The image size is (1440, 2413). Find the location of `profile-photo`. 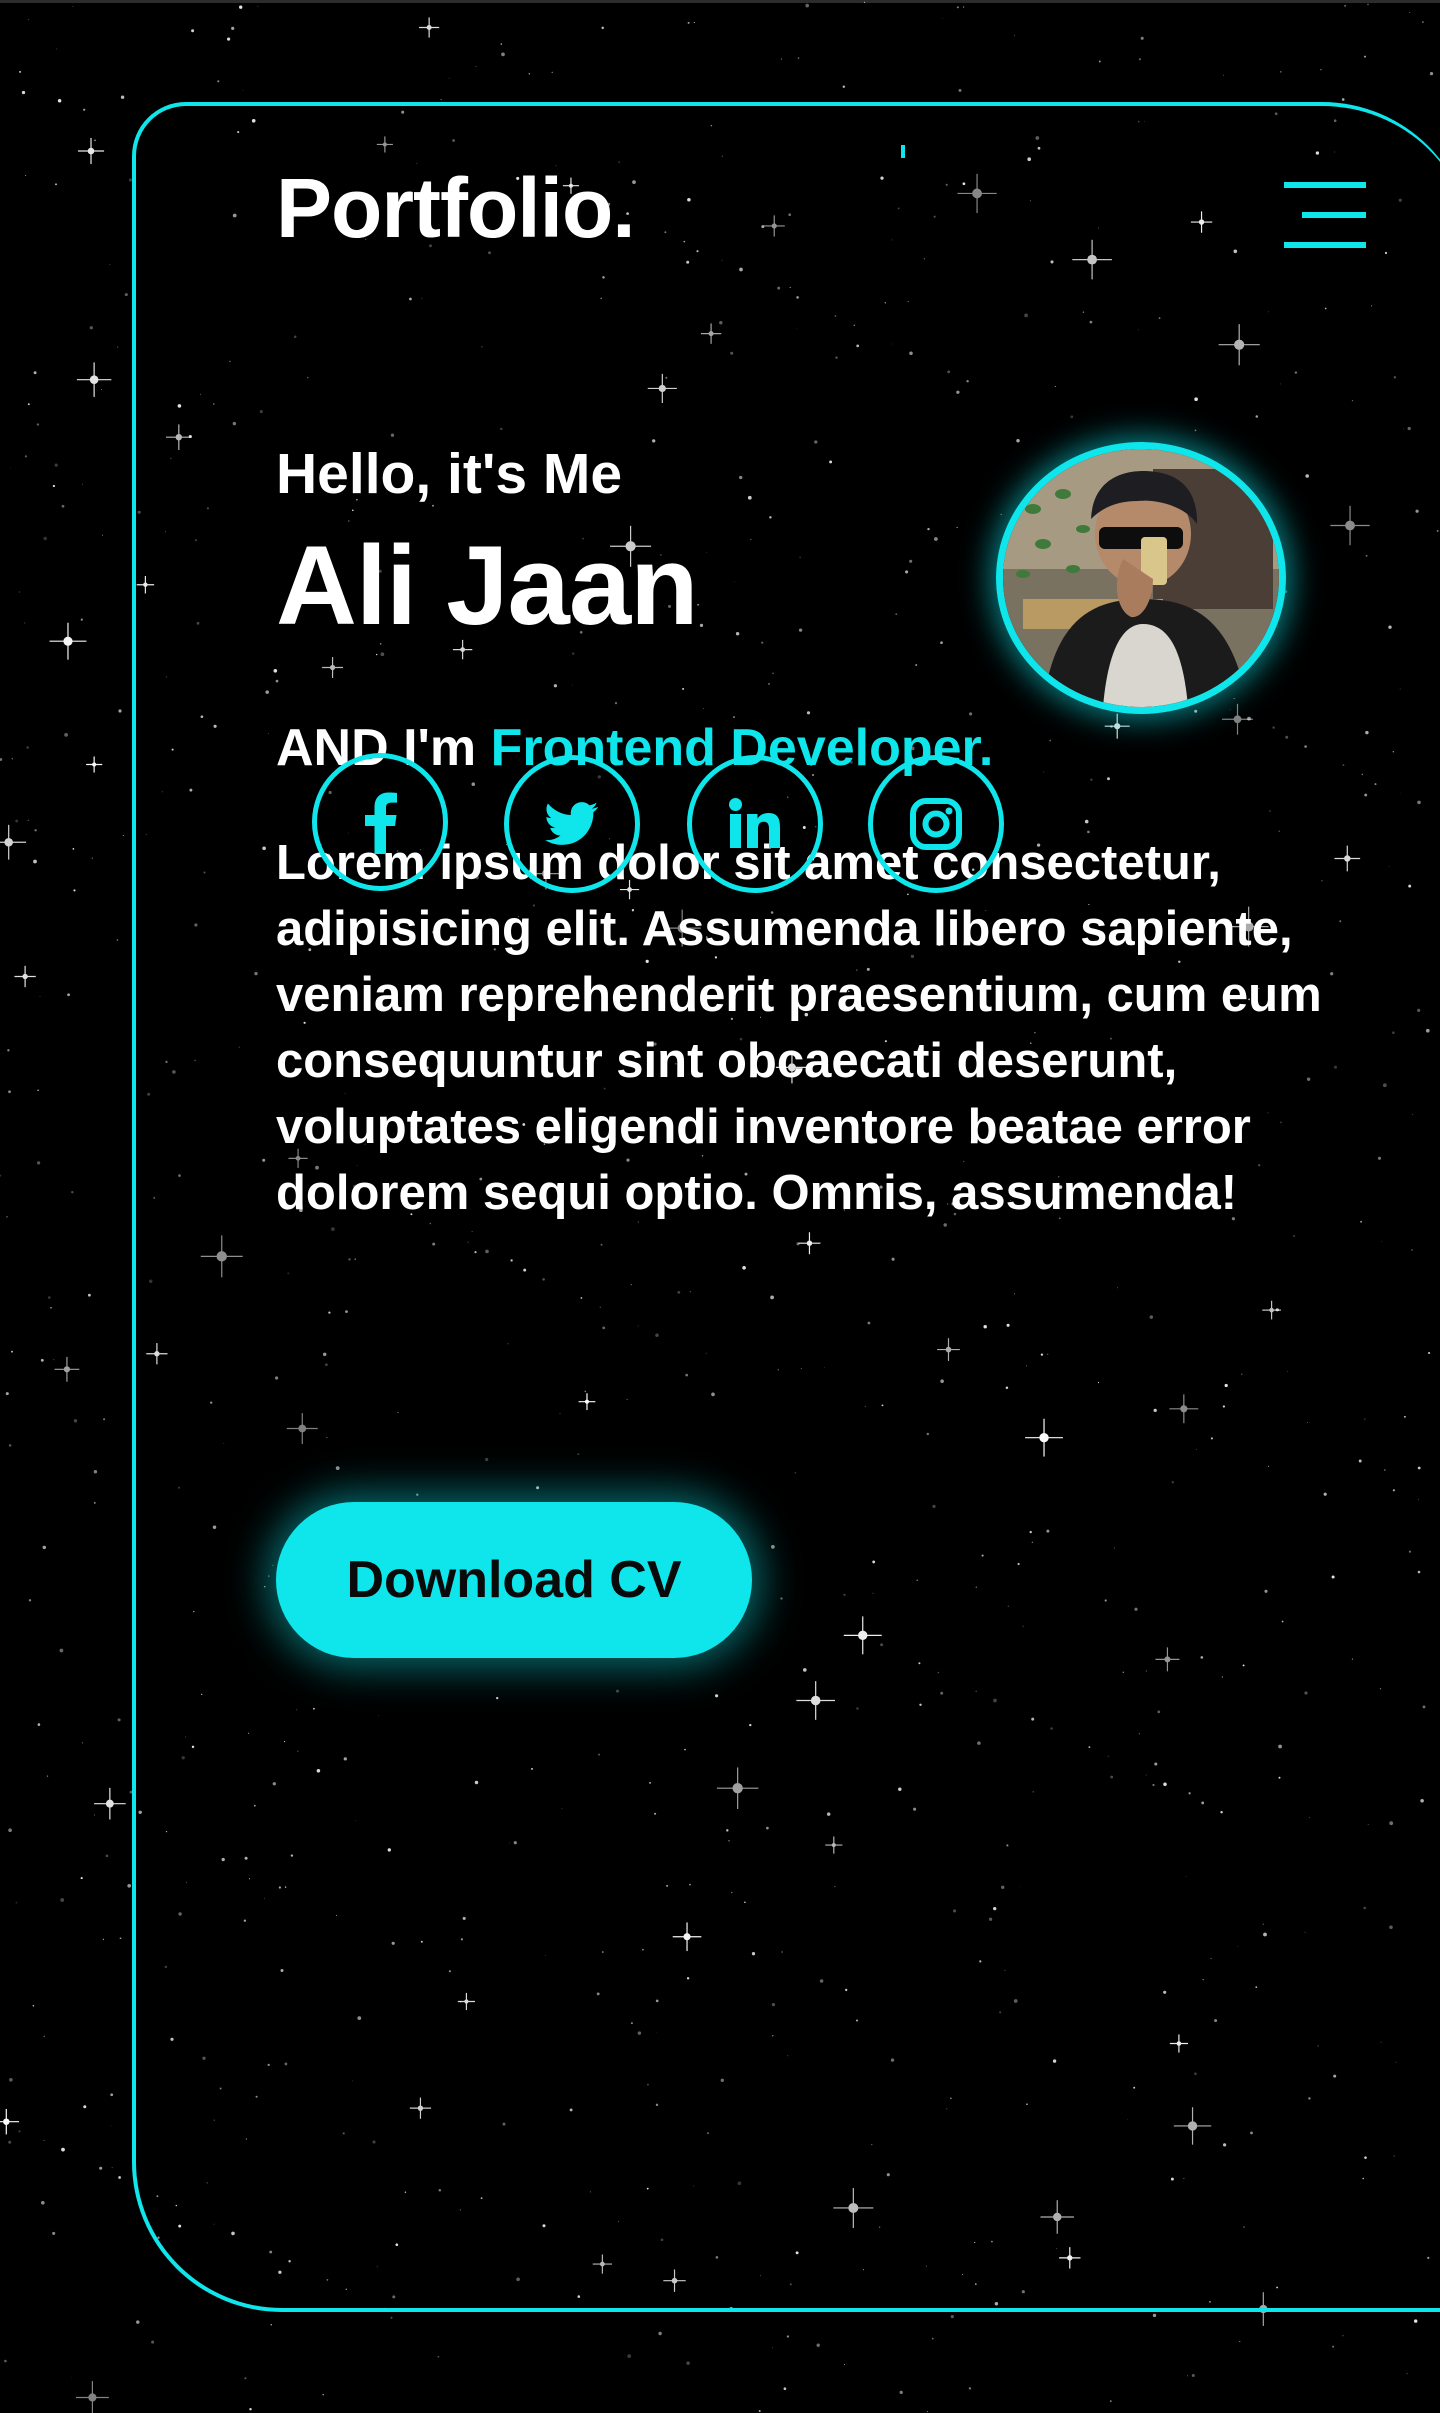

profile-photo is located at coordinates (1141, 578).